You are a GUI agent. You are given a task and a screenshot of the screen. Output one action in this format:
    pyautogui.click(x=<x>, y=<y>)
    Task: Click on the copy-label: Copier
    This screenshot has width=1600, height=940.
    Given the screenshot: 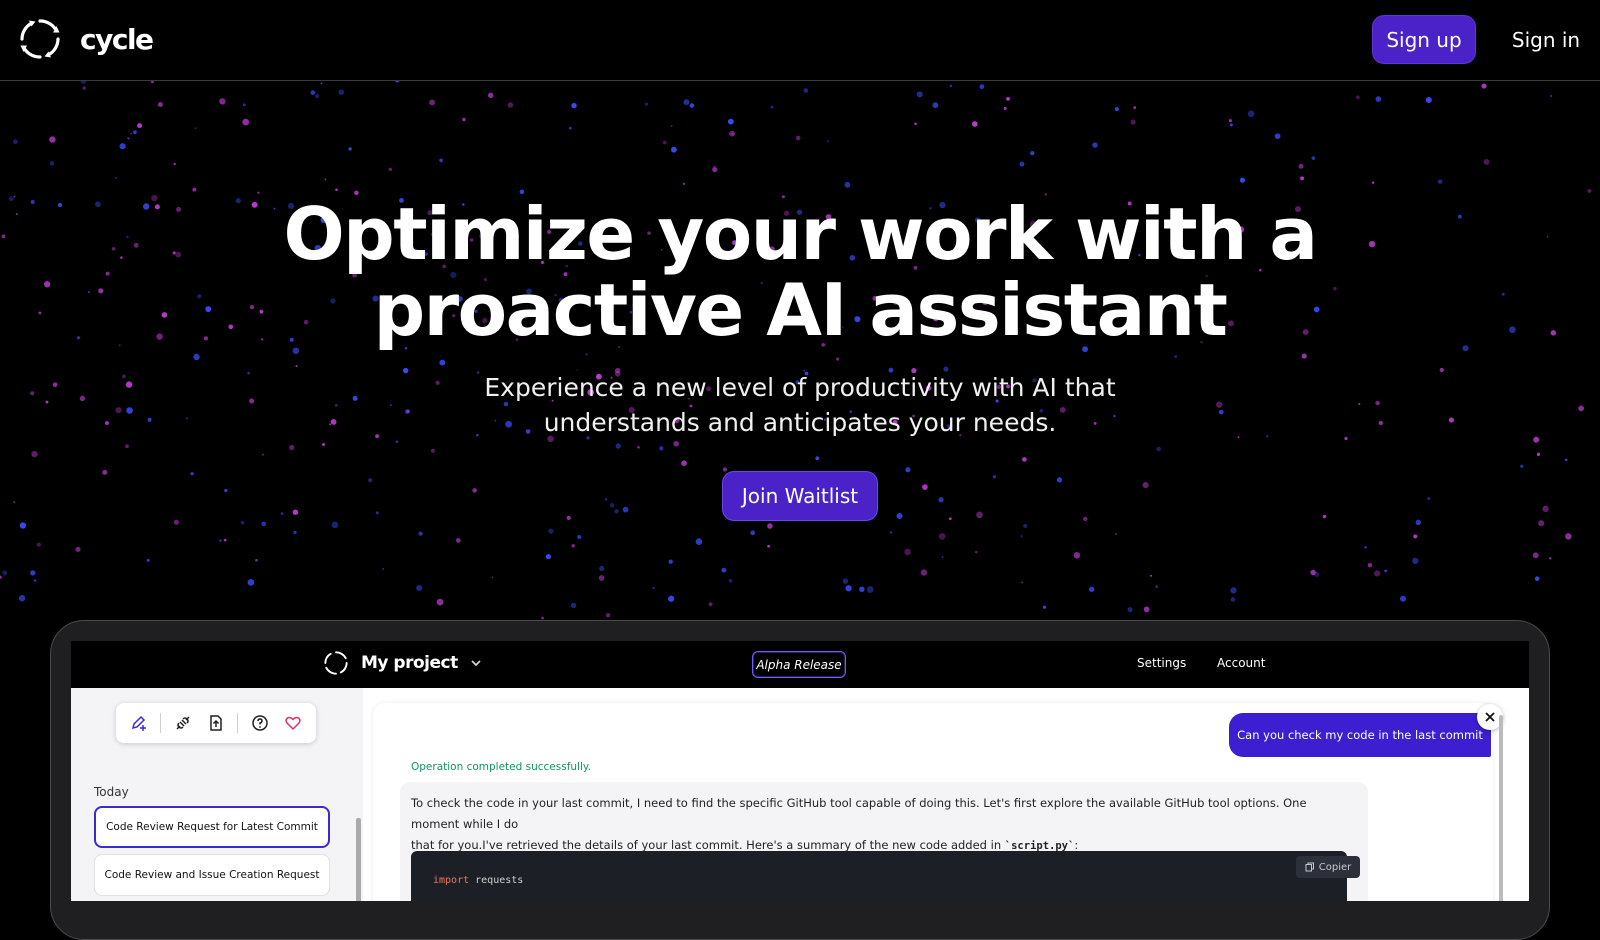 What is the action you would take?
    pyautogui.click(x=1335, y=867)
    